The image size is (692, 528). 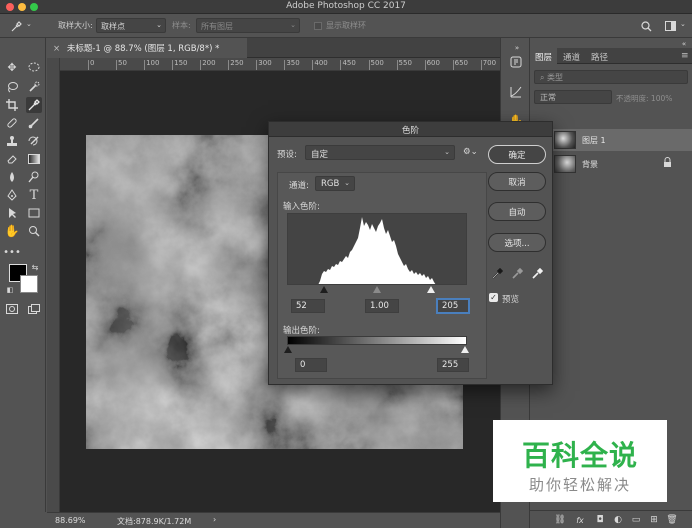 I want to click on gradient-tool-icon, so click(x=34, y=159).